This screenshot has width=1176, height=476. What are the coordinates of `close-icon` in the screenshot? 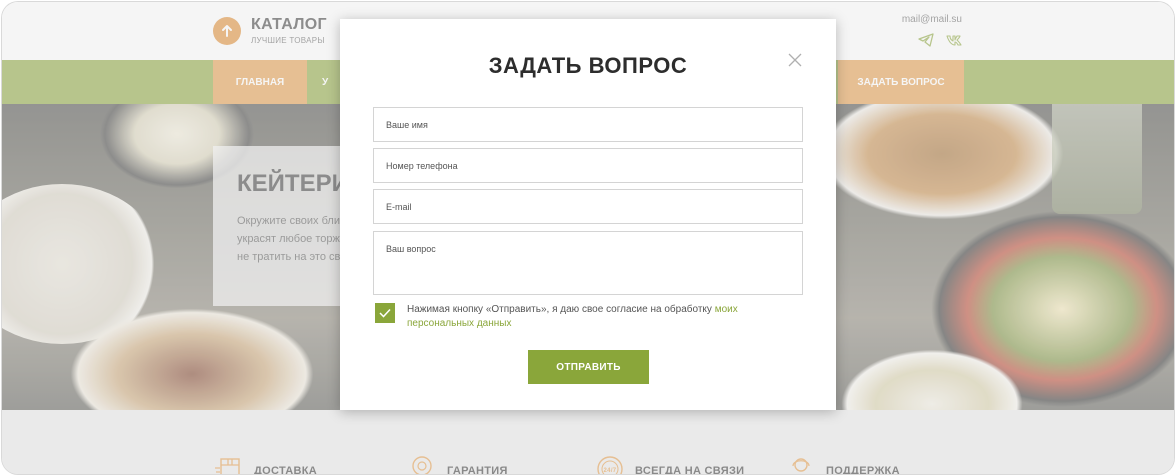 It's located at (795, 60).